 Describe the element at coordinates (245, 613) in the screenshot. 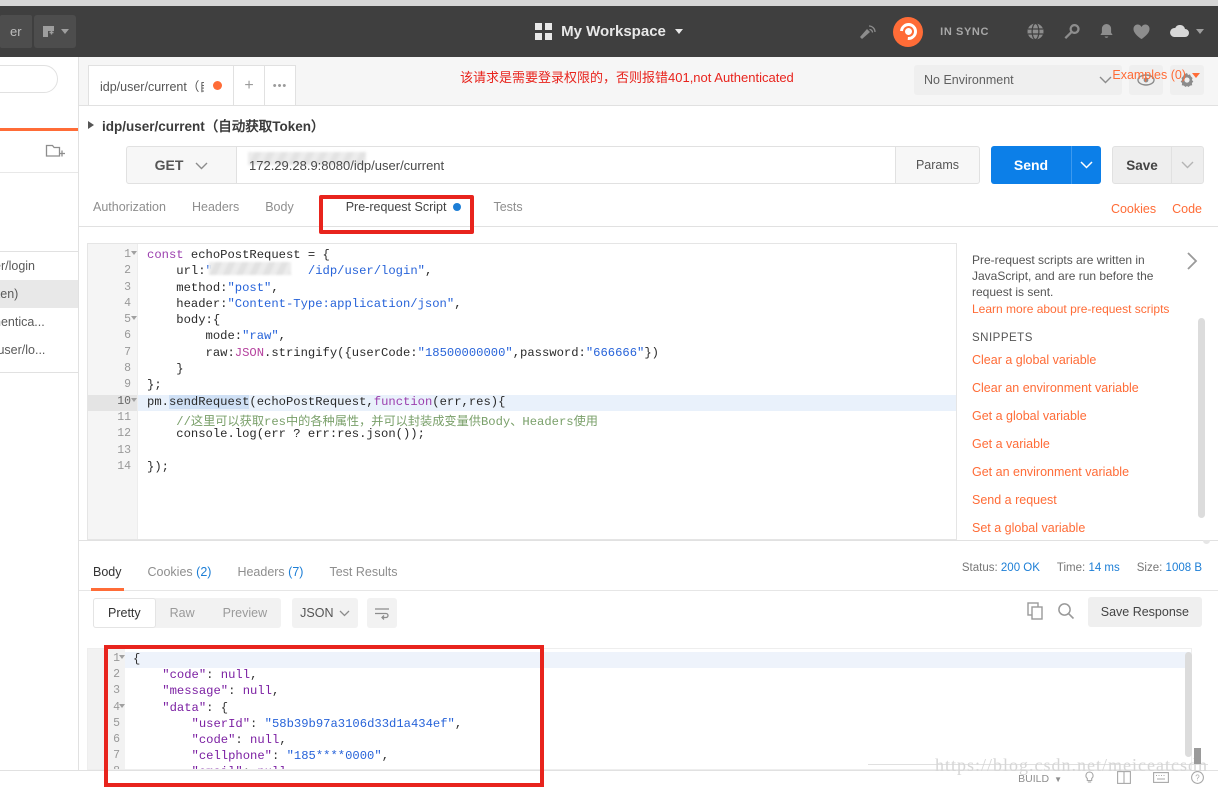

I see `view-preview: Preview` at that location.